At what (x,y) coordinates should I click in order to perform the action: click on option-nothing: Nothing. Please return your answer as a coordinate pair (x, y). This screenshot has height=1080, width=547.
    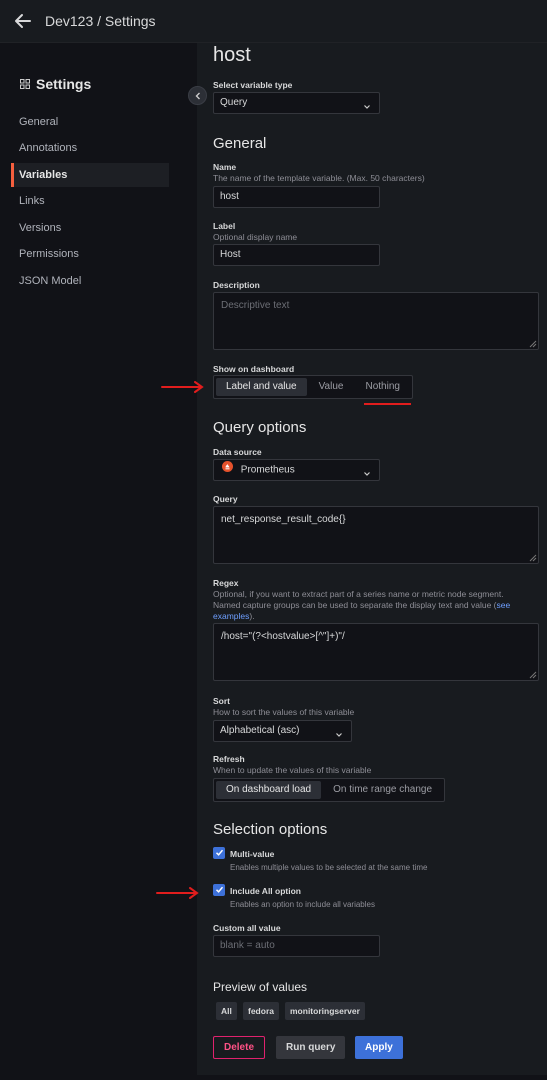
    Looking at the image, I should click on (382, 387).